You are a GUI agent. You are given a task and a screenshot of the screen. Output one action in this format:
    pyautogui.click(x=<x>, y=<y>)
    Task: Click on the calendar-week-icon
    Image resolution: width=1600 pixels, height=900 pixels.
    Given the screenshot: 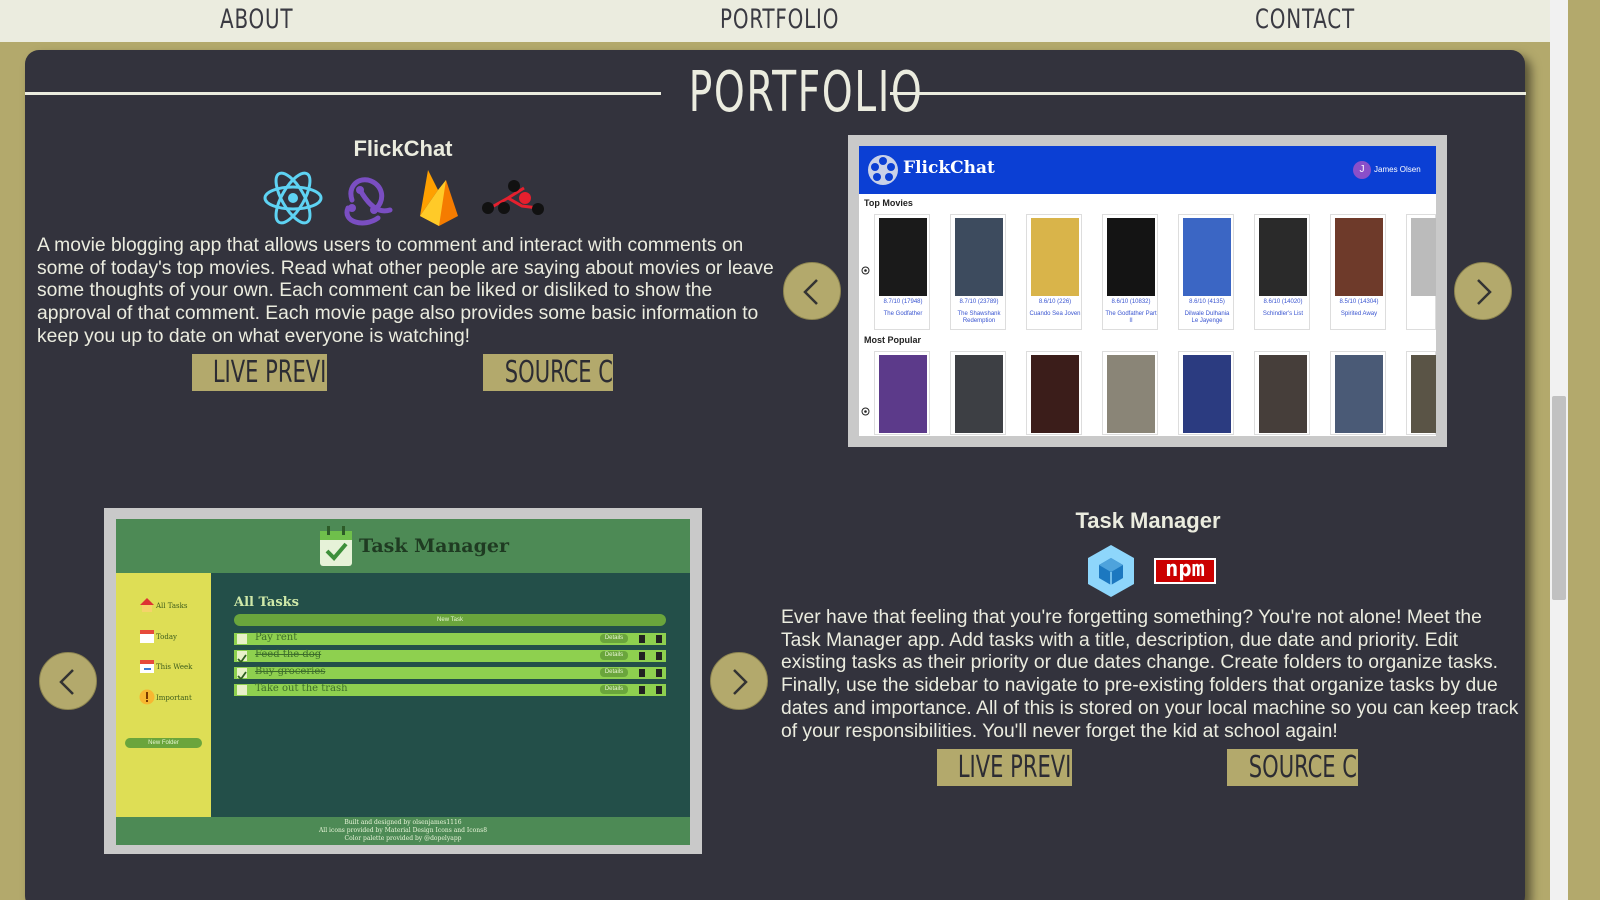 What is the action you would take?
    pyautogui.click(x=147, y=666)
    